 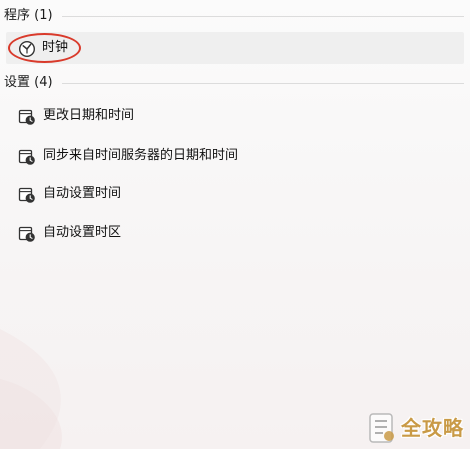 What do you see at coordinates (27, 49) in the screenshot?
I see `clock-app-icon` at bounding box center [27, 49].